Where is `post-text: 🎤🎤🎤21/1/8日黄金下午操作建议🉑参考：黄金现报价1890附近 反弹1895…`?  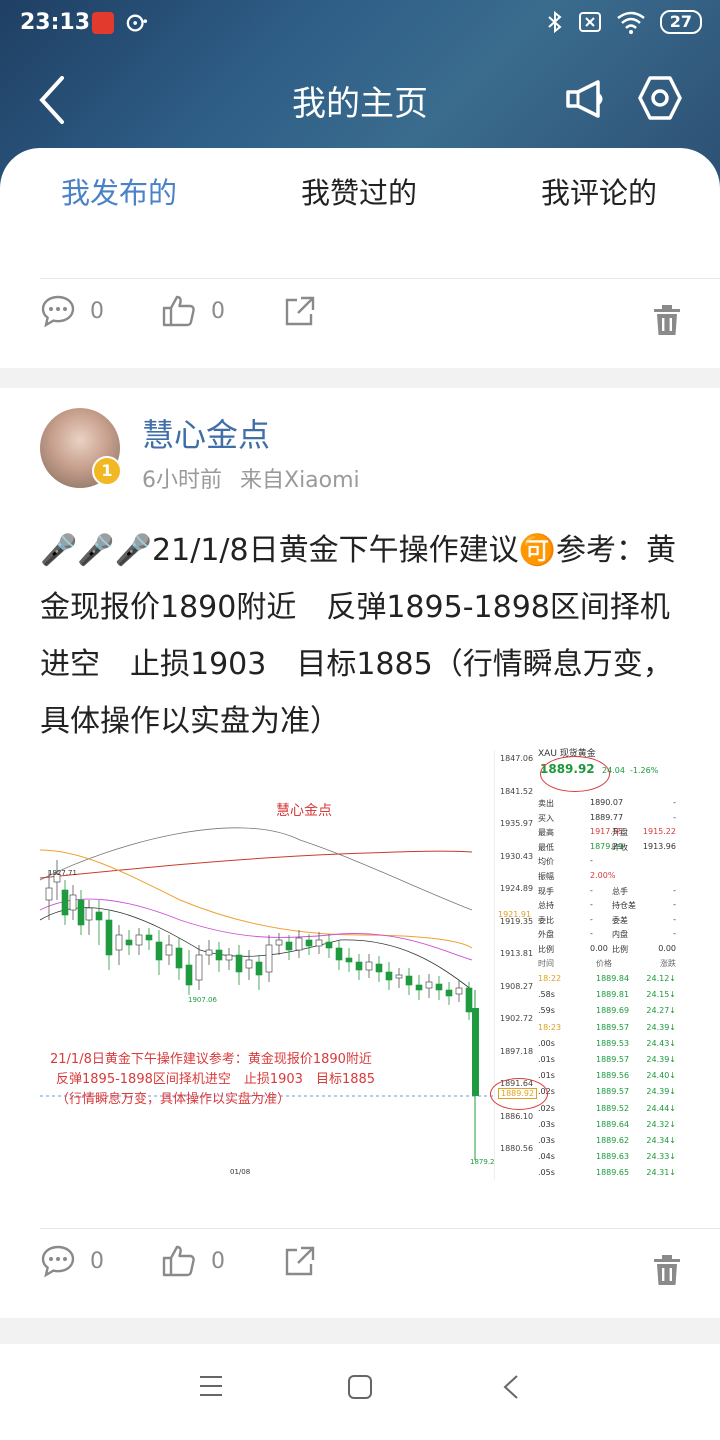 post-text: 🎤🎤🎤21/1/8日黄金下午操作建议🉑参考：黄金现报价1890附近 反弹1895… is located at coordinates (358, 636).